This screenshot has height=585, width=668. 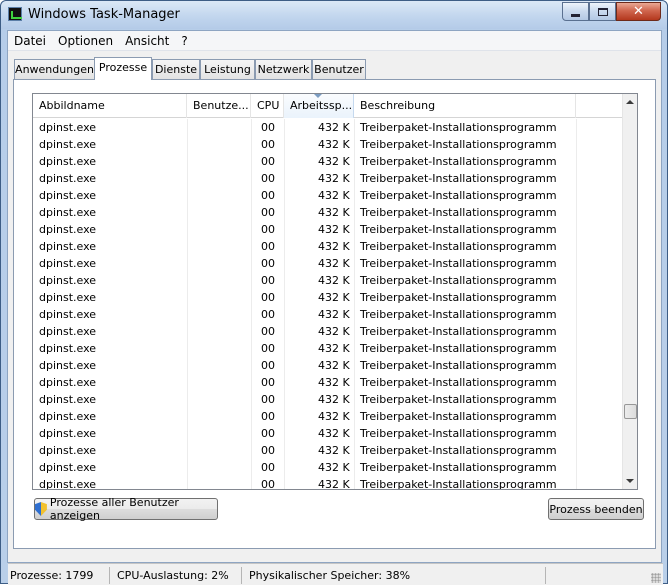 What do you see at coordinates (147, 41) in the screenshot?
I see `menu-ansicht: Ansicht` at bounding box center [147, 41].